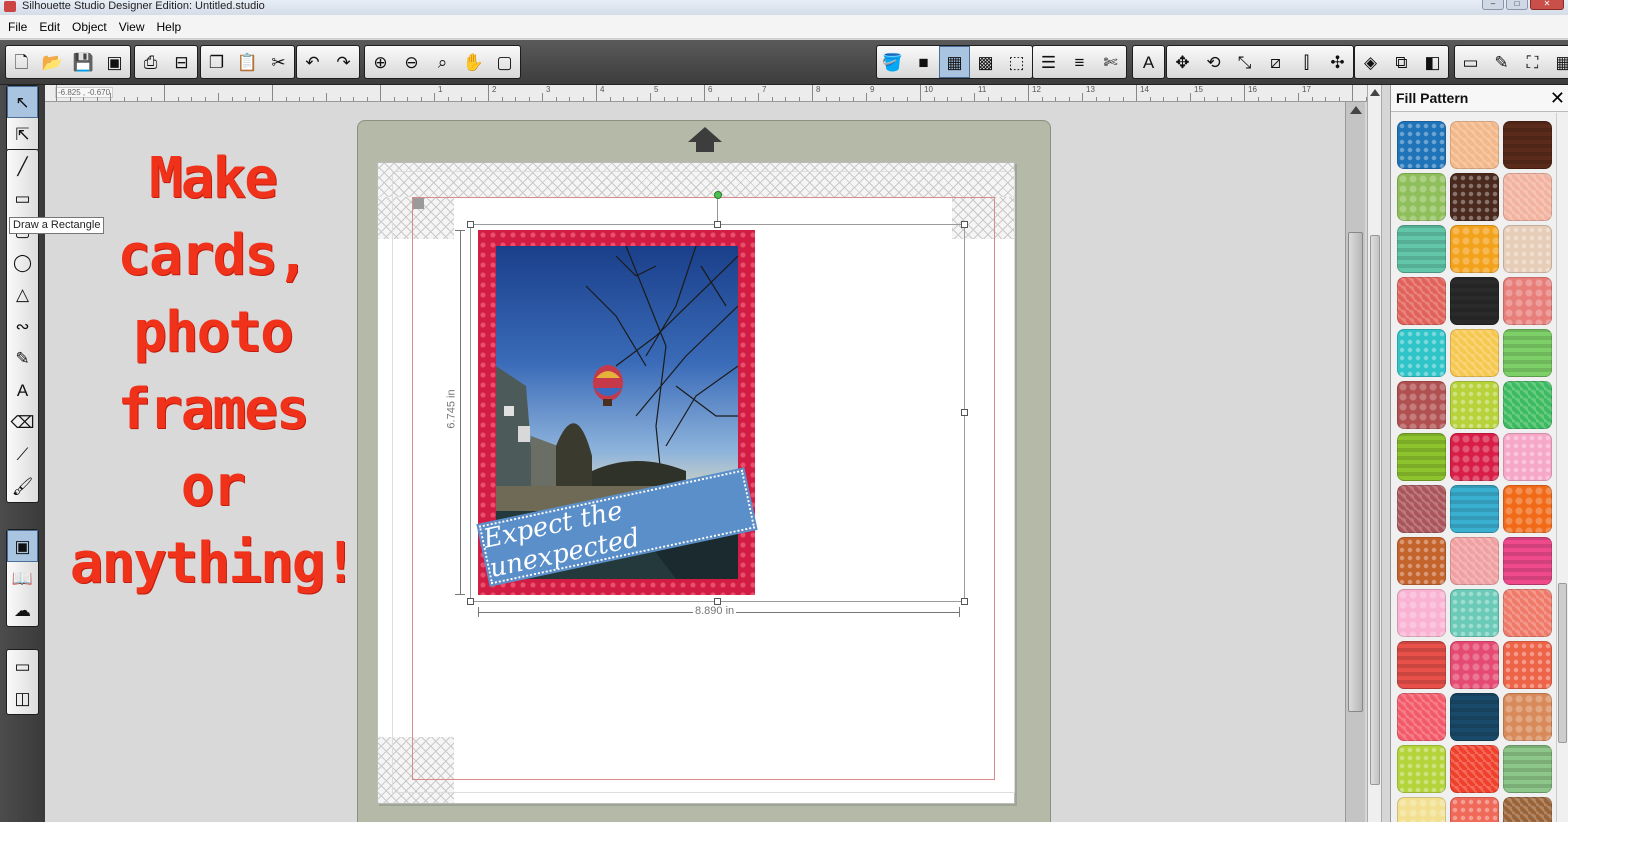 This screenshot has width=1646, height=863. What do you see at coordinates (473, 62) in the screenshot?
I see `pan-hand-button: ✋` at bounding box center [473, 62].